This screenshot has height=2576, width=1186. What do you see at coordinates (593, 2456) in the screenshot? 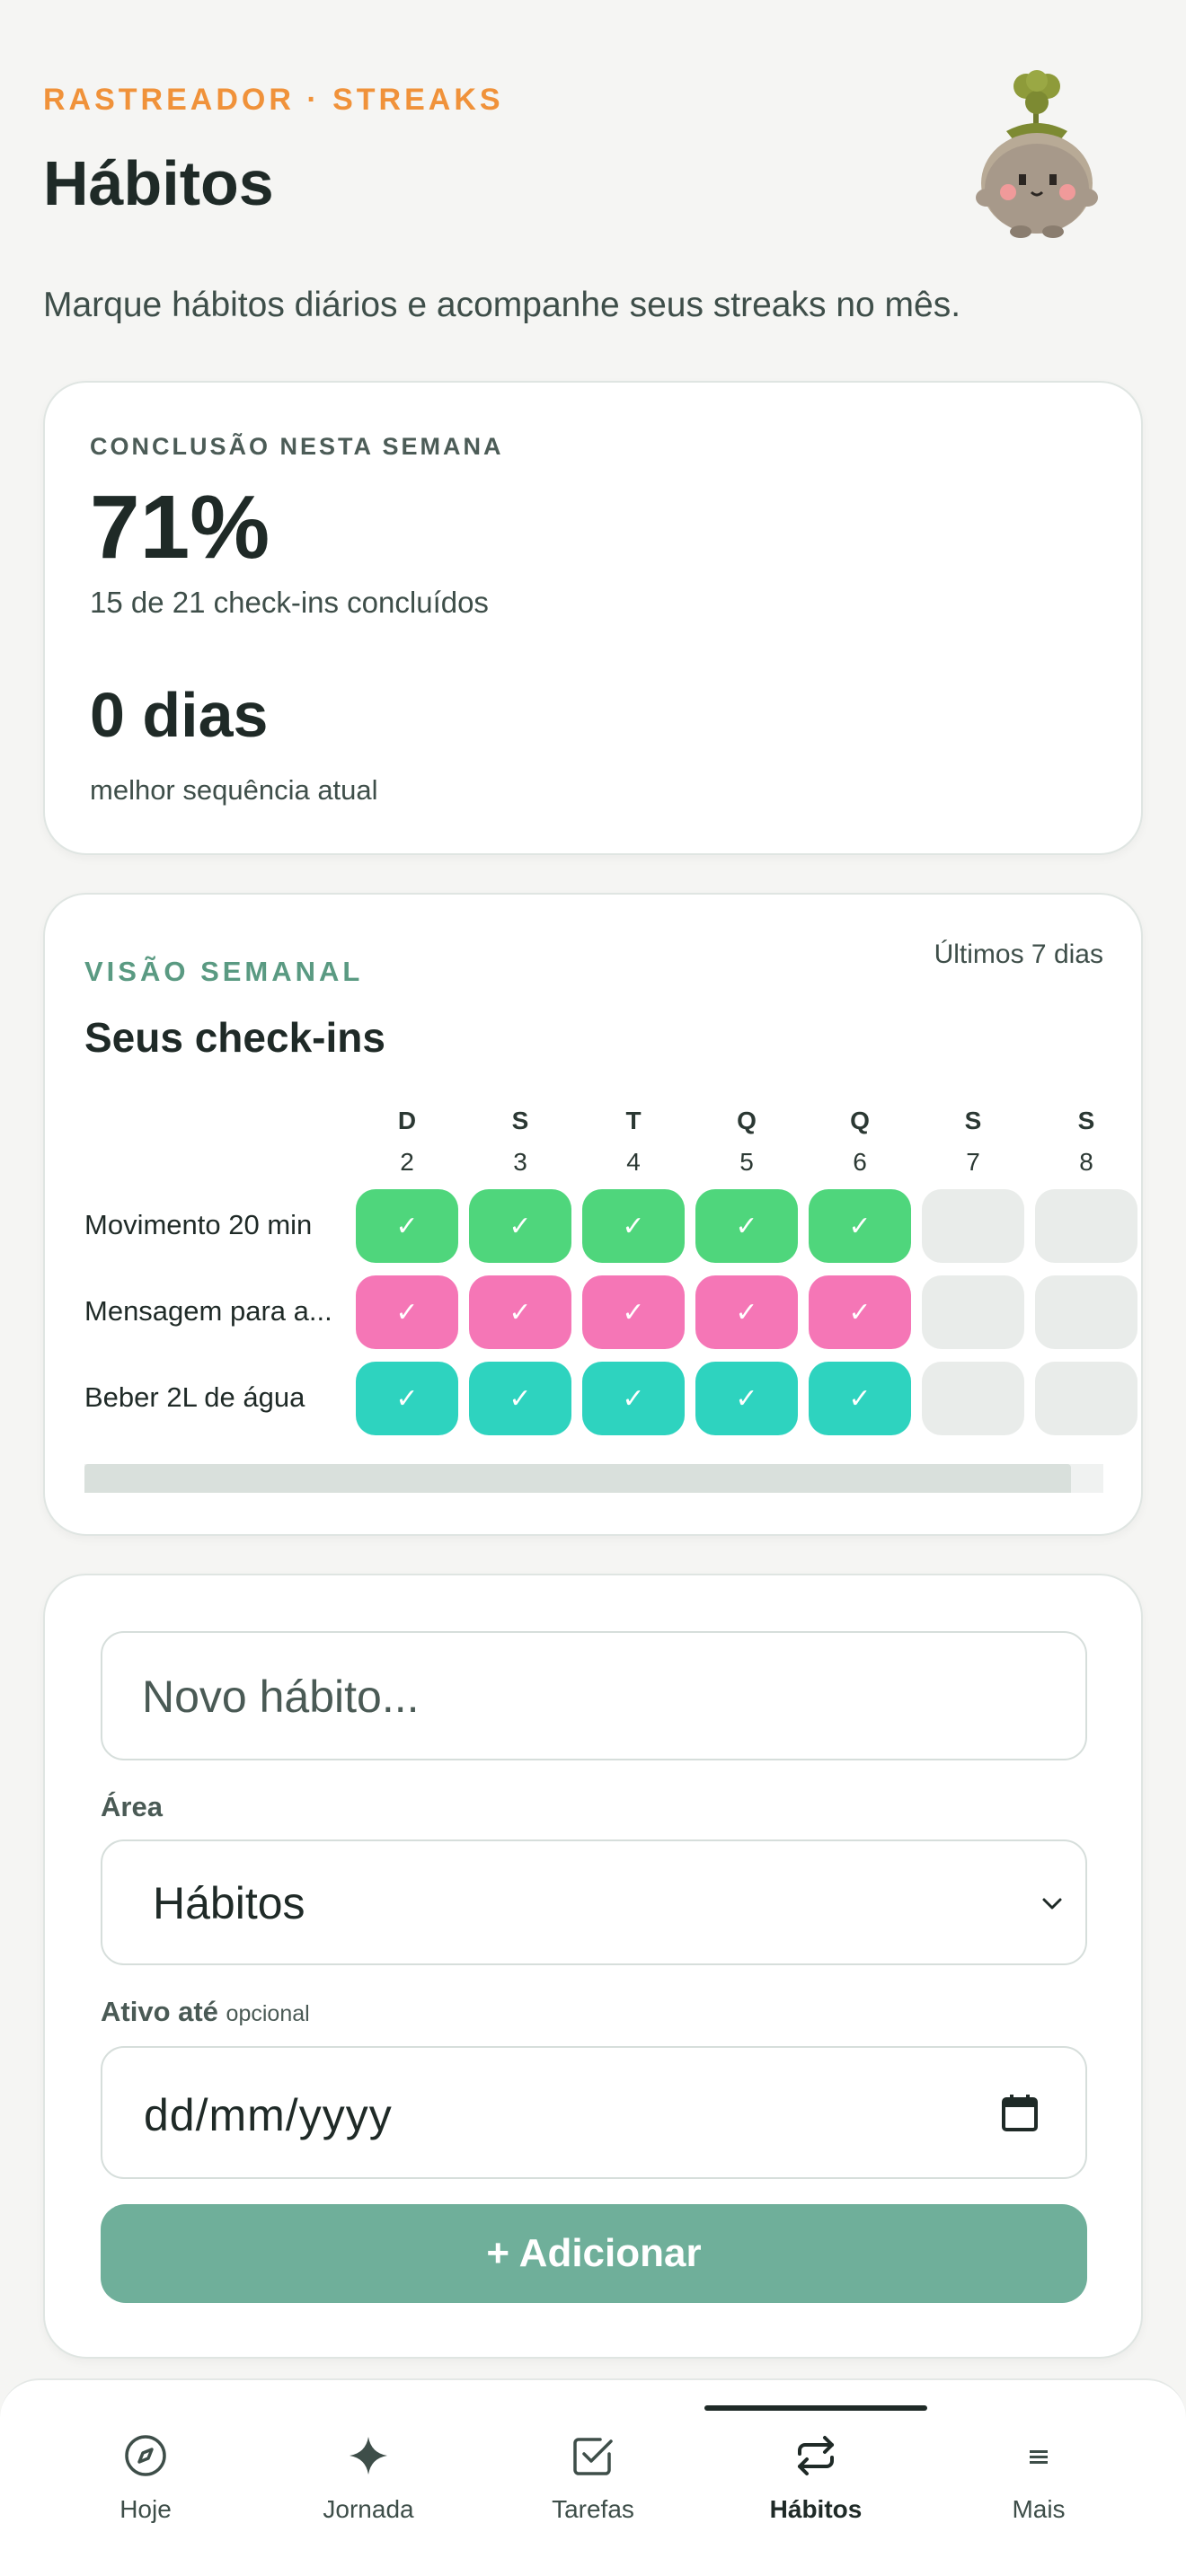
I see `checkbox-icon` at bounding box center [593, 2456].